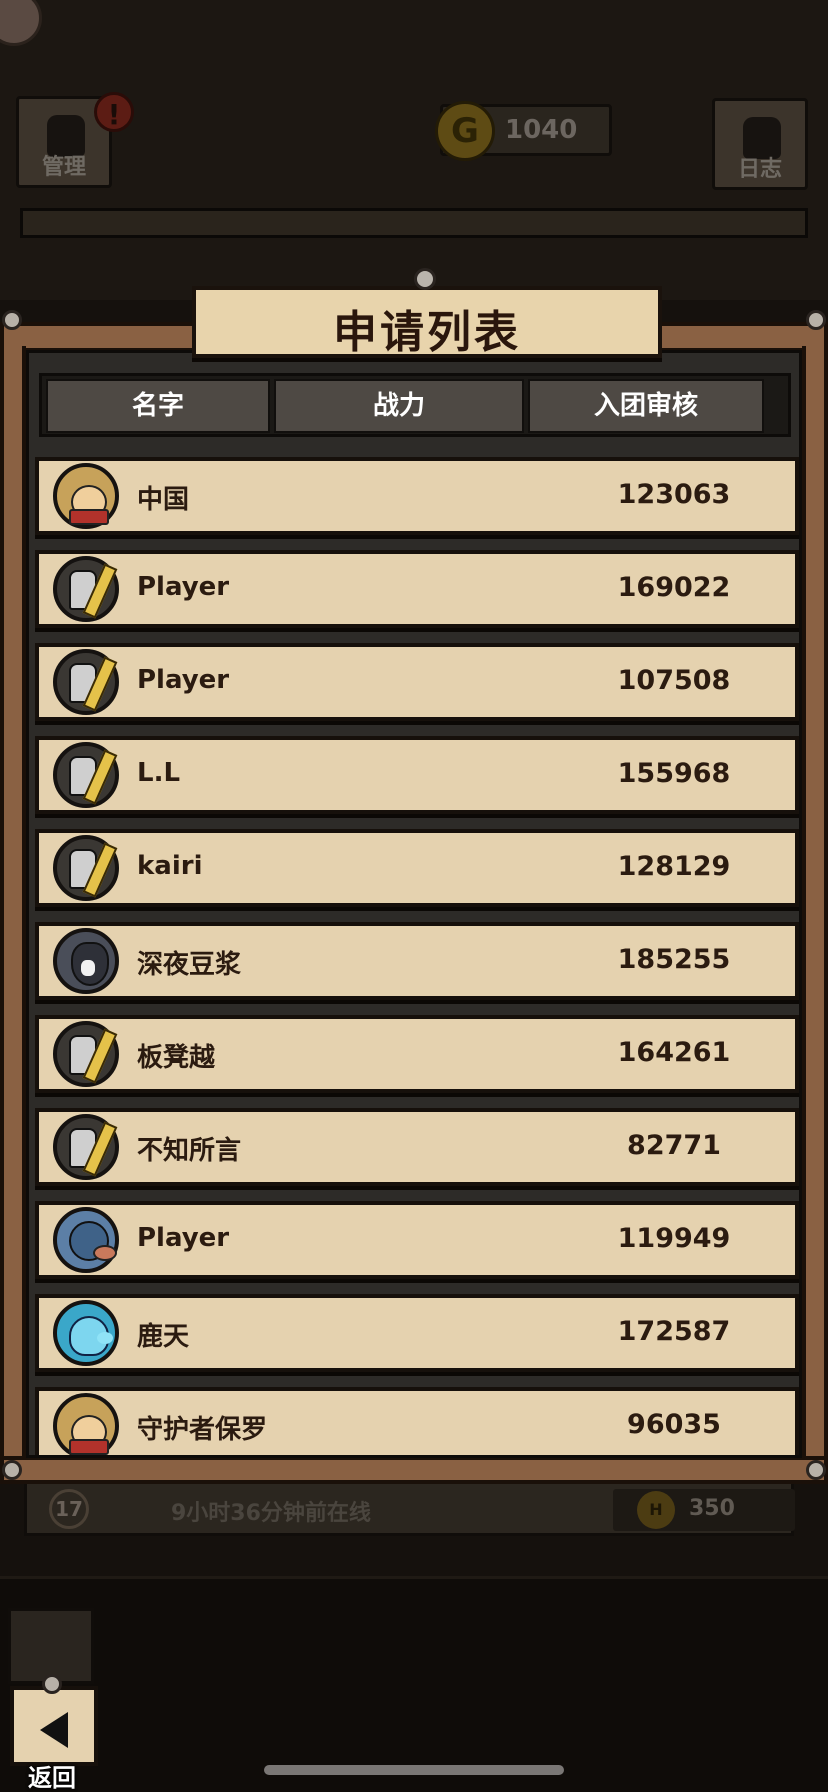 This screenshot has height=1792, width=828. I want to click on bird-avatar-icon, so click(86, 1240).